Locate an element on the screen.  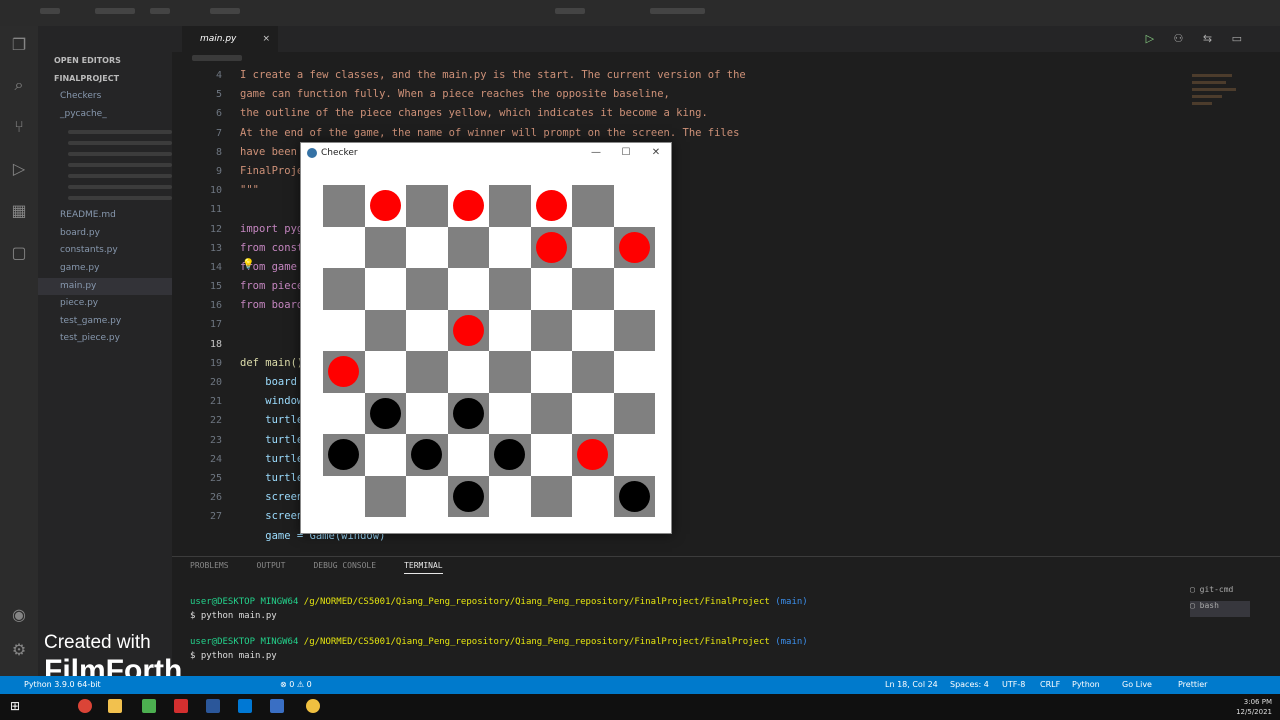
account-icon: ◉ is located at coordinates (19, 615).